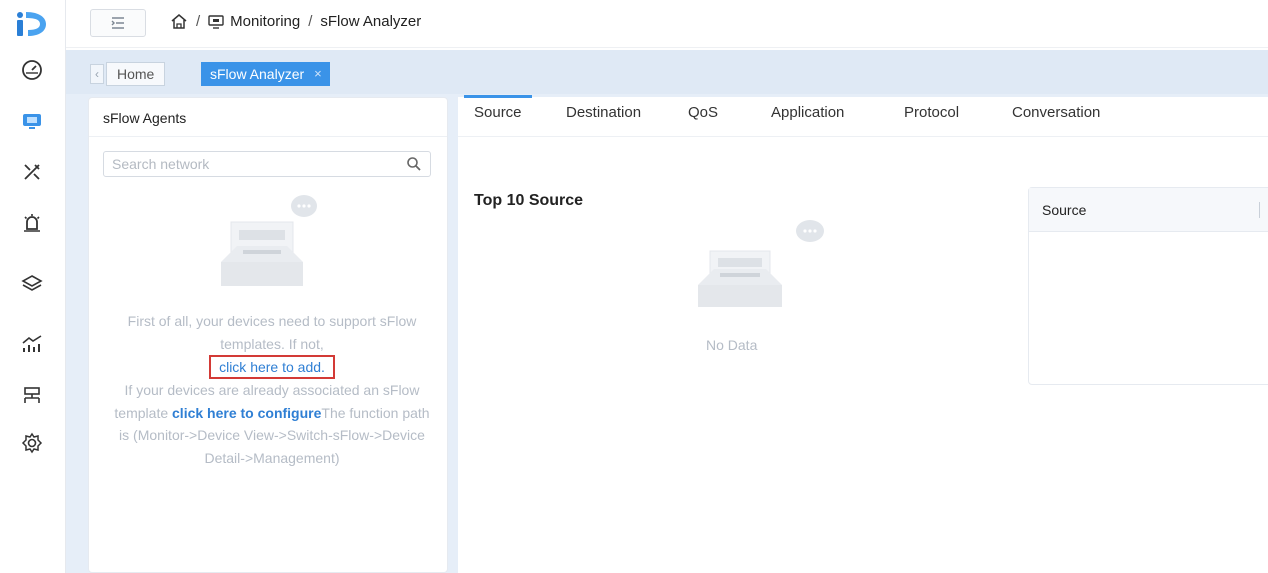 The height and width of the screenshot is (573, 1268). What do you see at coordinates (179, 21) in the screenshot?
I see `home-icon` at bounding box center [179, 21].